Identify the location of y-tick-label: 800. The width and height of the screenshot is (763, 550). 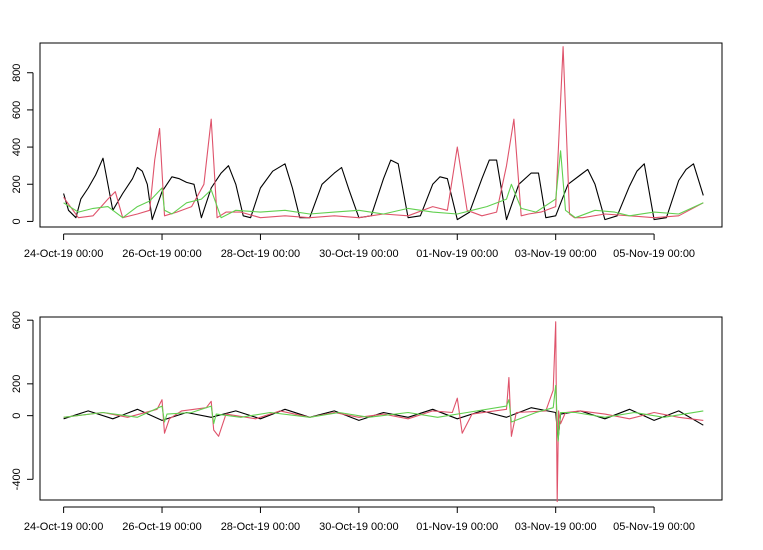
(17, 73).